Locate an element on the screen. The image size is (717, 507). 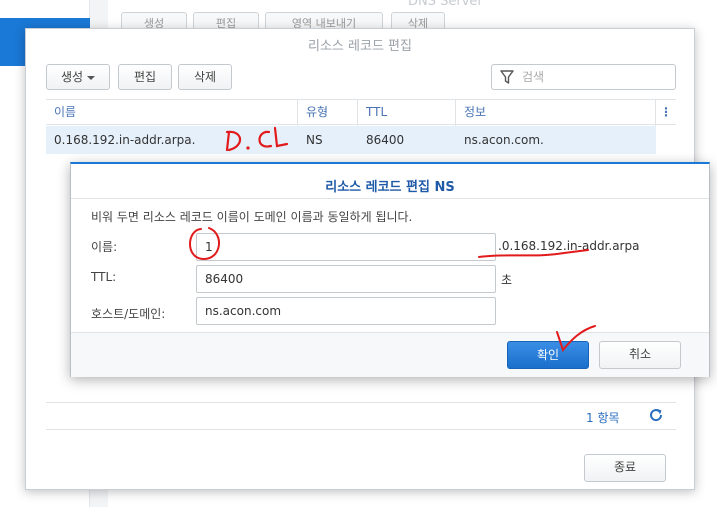
window-title: 리소스 레코드 편집 is located at coordinates (360, 46).